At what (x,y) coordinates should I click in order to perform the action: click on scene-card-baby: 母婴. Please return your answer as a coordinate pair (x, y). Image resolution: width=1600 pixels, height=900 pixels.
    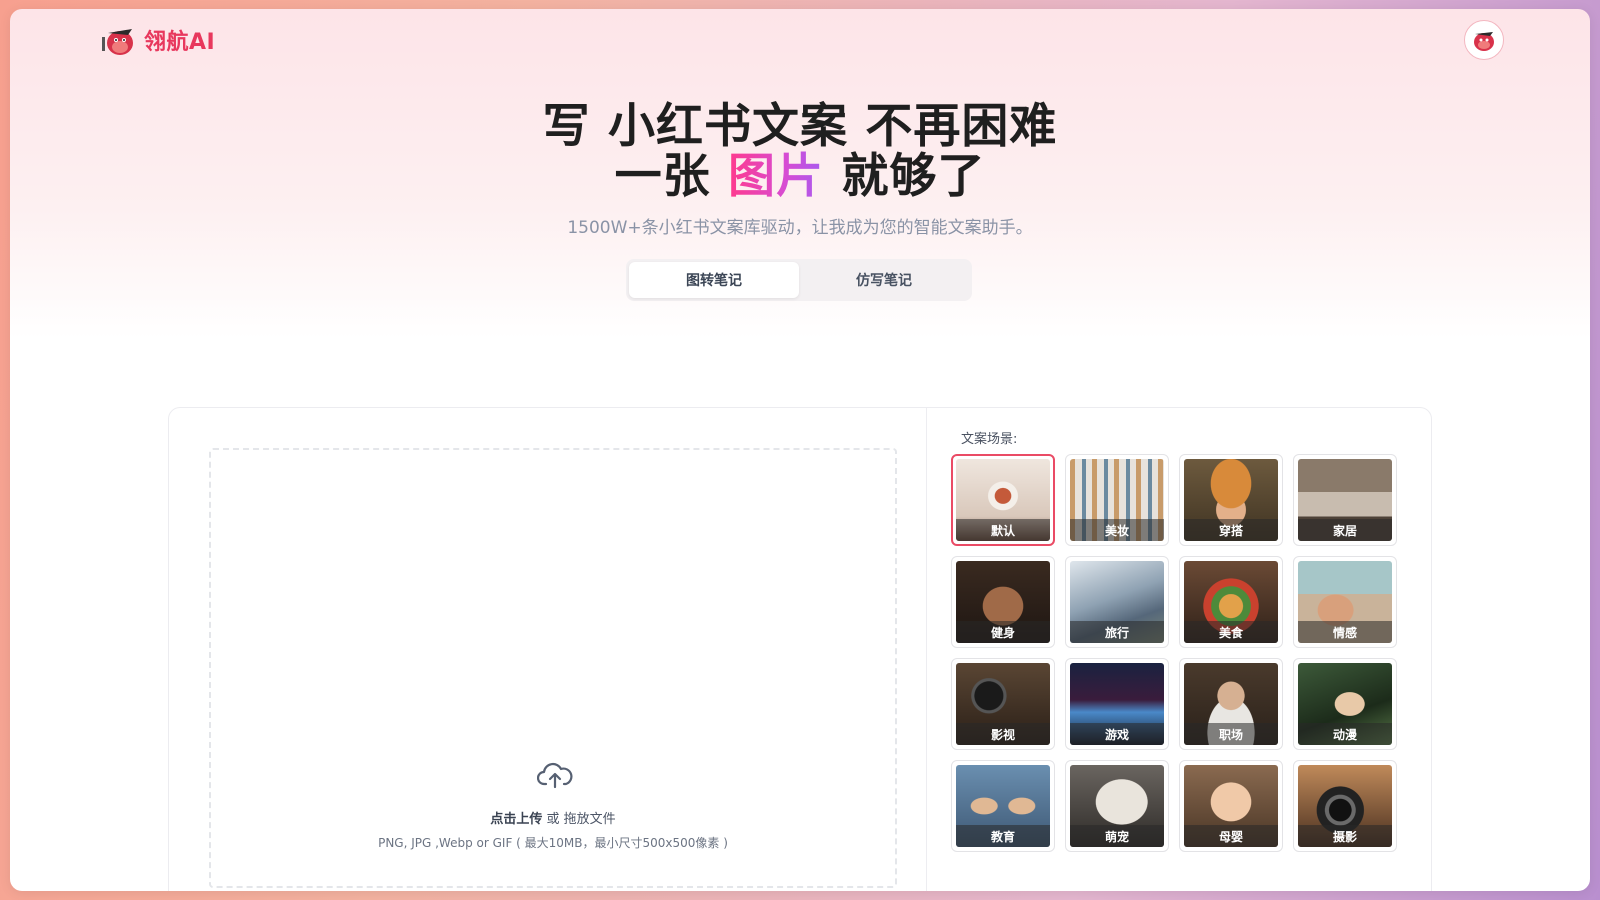
    Looking at the image, I should click on (1231, 806).